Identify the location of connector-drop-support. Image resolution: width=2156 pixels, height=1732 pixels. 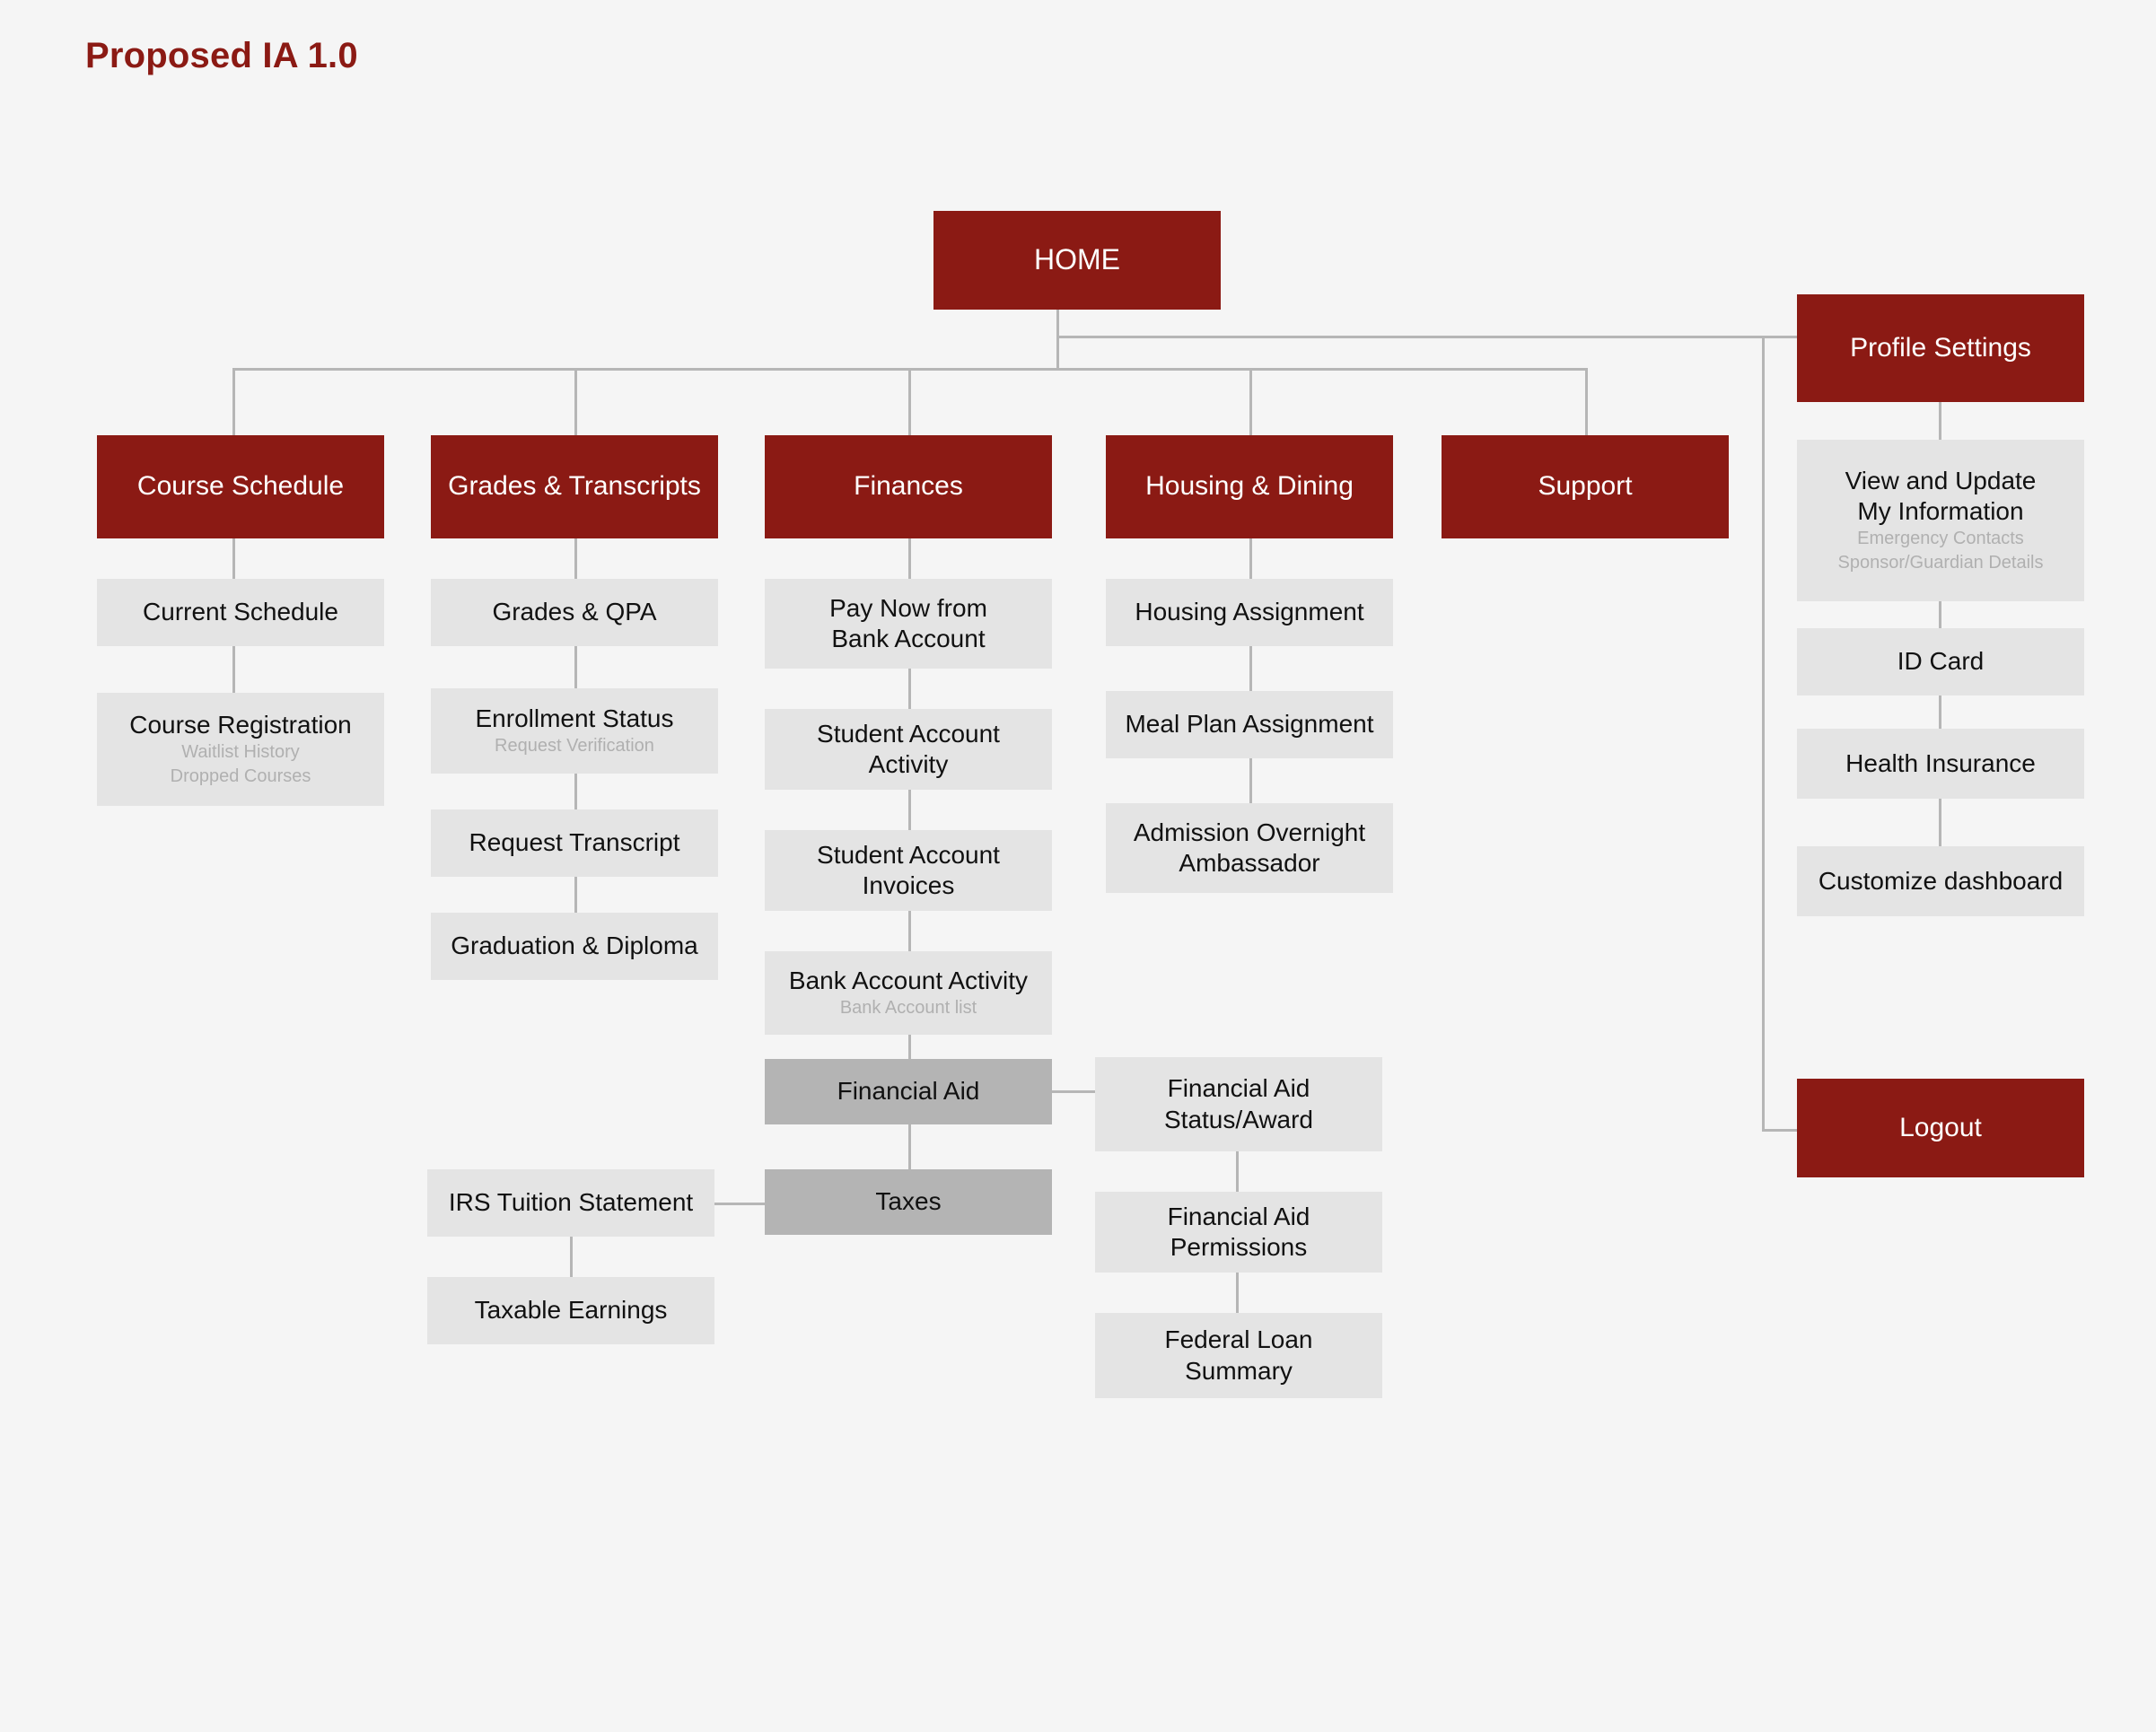
(1586, 401).